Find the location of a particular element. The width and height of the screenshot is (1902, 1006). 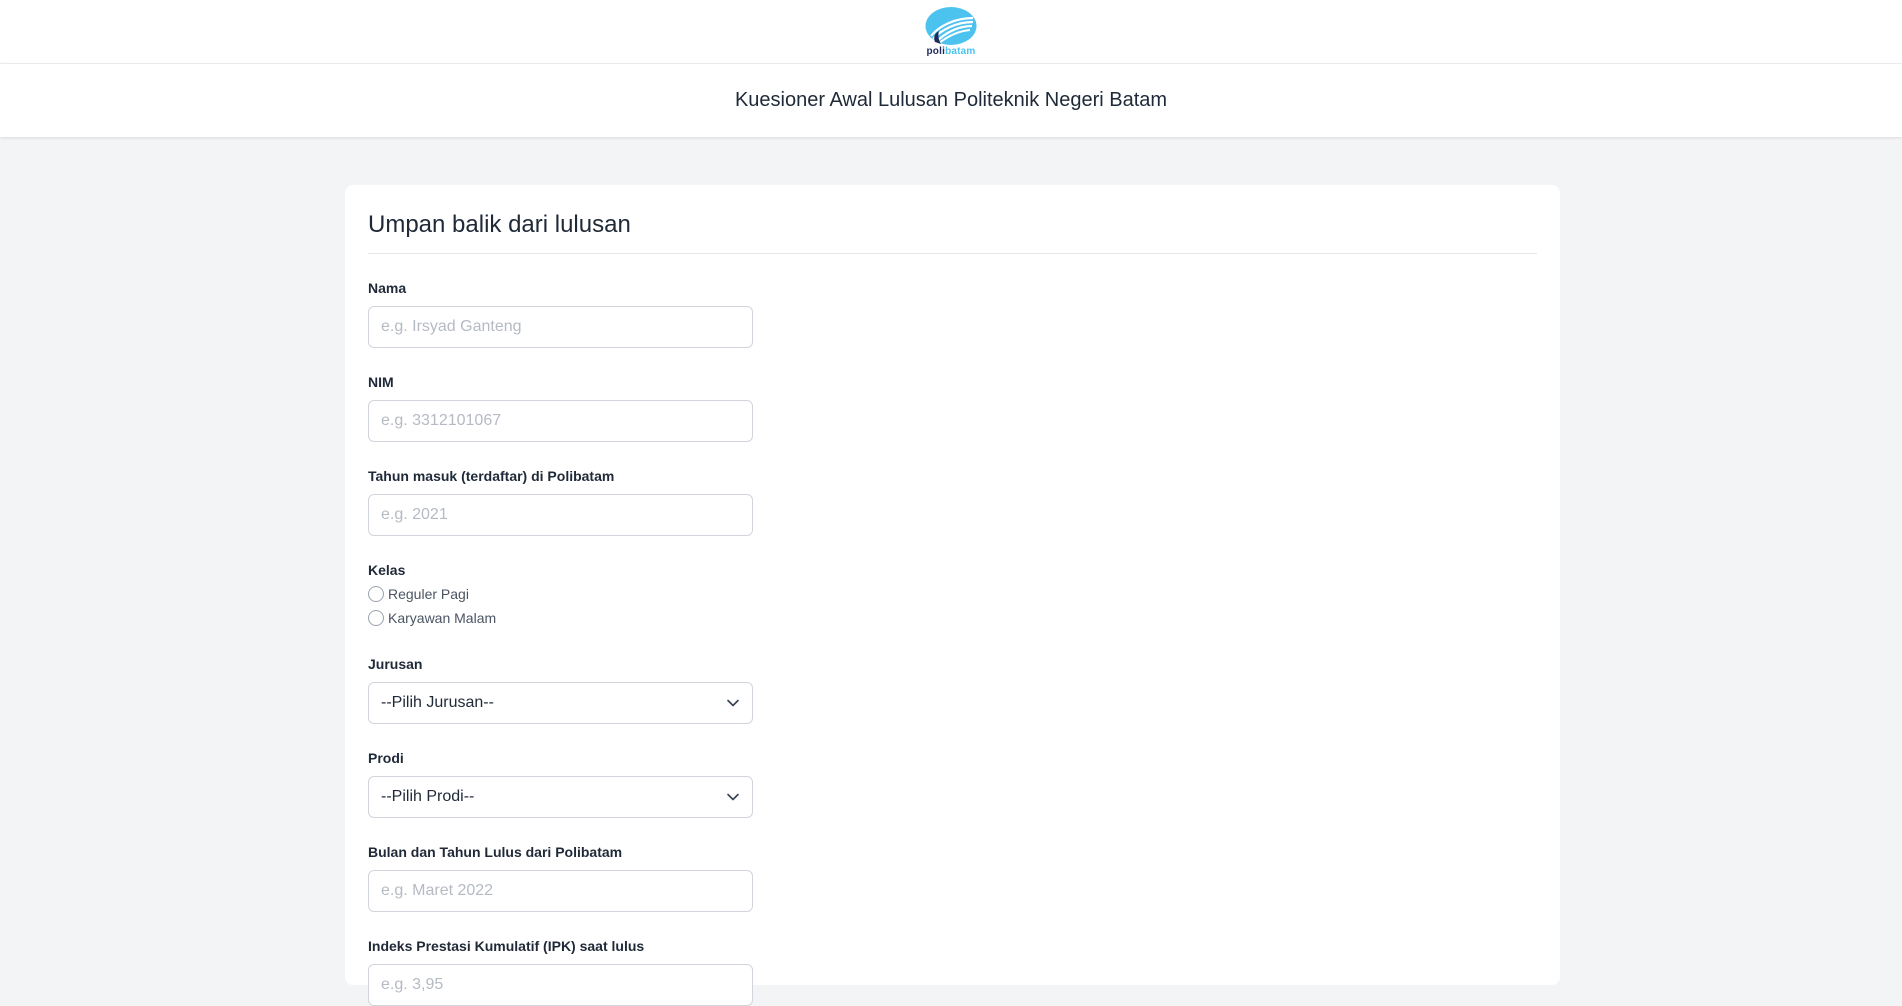

radio-option-reguler-pagi: Reguler Pagi is located at coordinates (952, 594).